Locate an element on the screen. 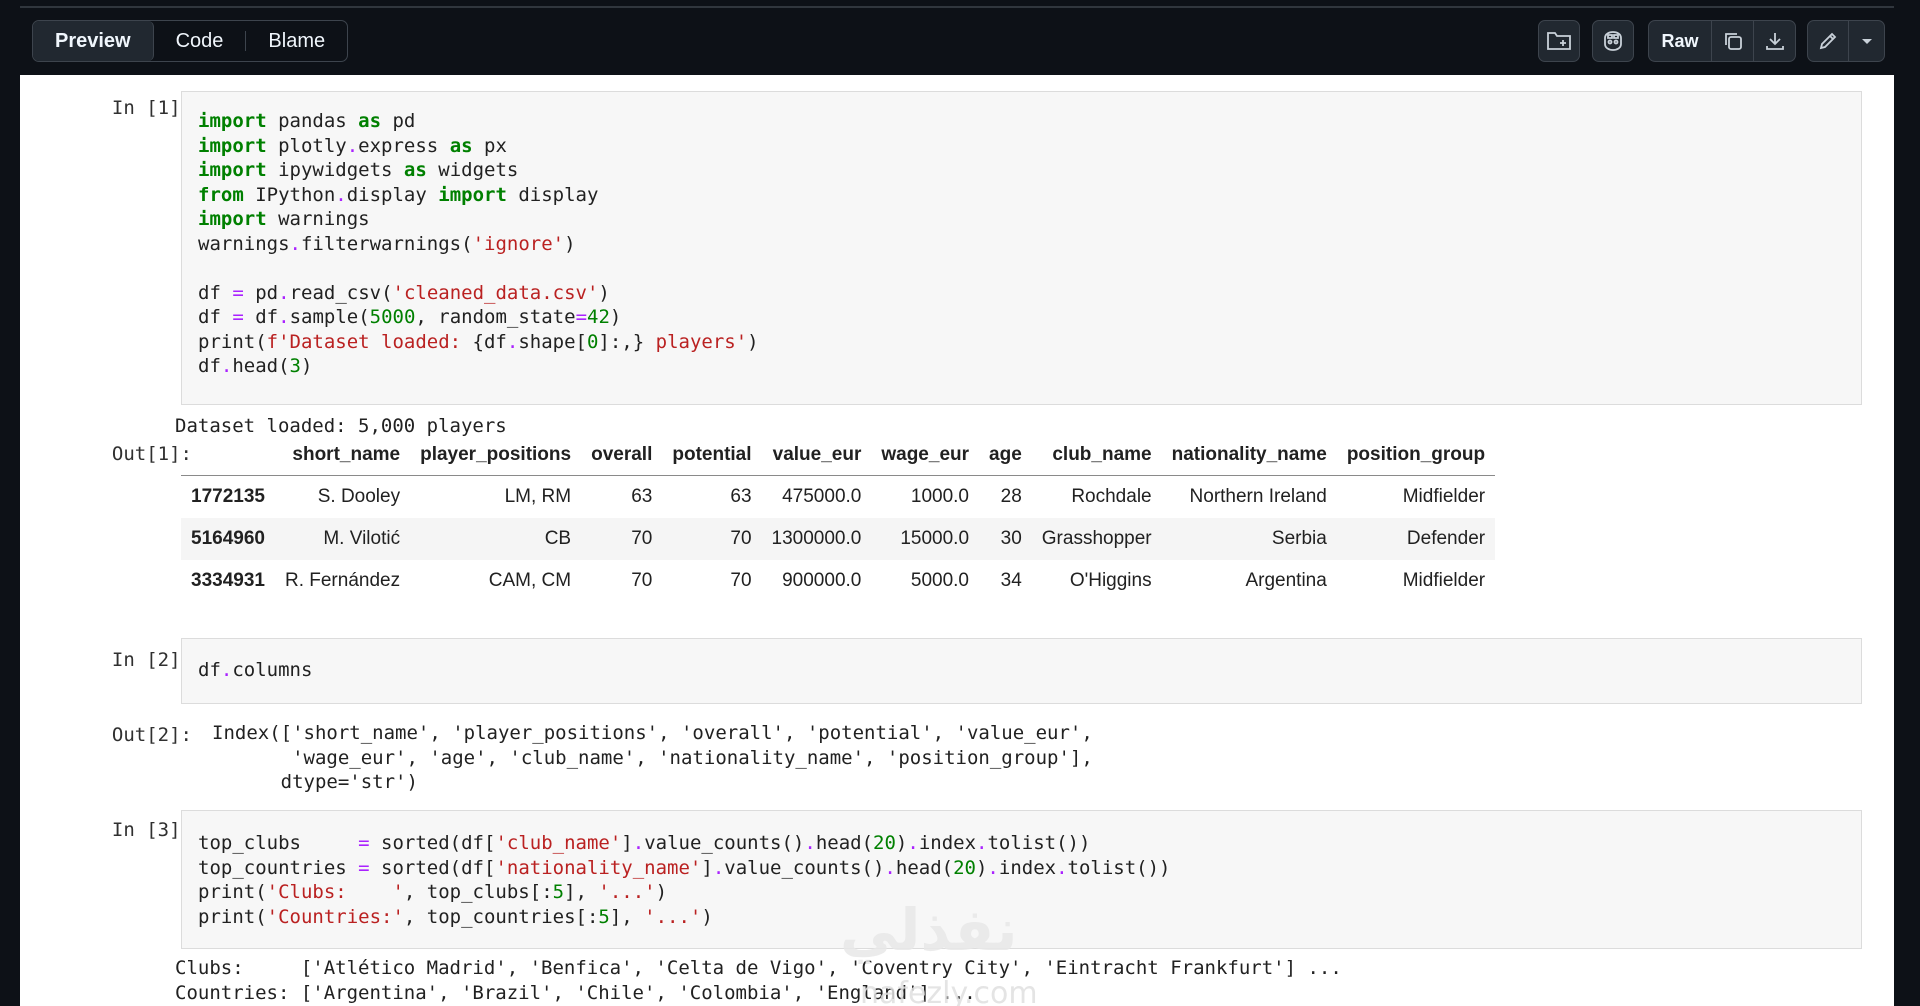  copilot-icon is located at coordinates (1613, 41).